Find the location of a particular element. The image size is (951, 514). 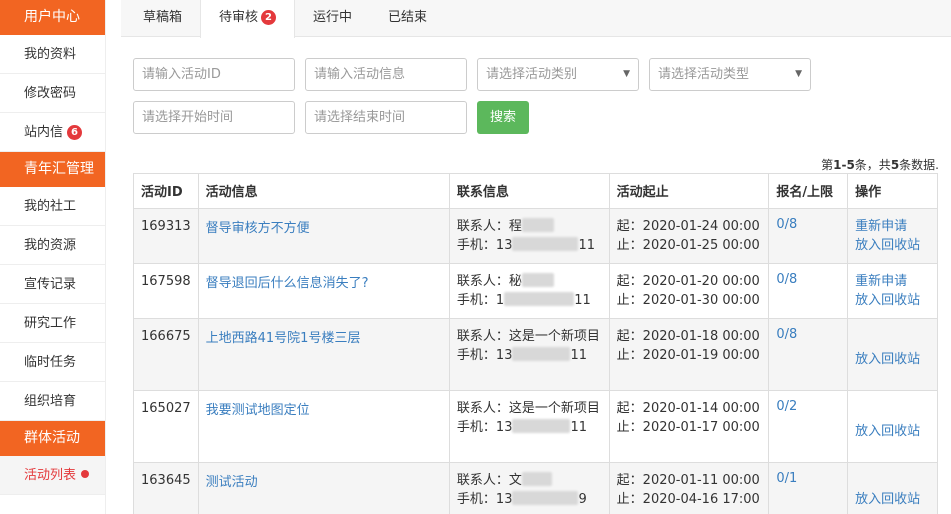

row-actions: 放入回收站 is located at coordinates (892, 426).